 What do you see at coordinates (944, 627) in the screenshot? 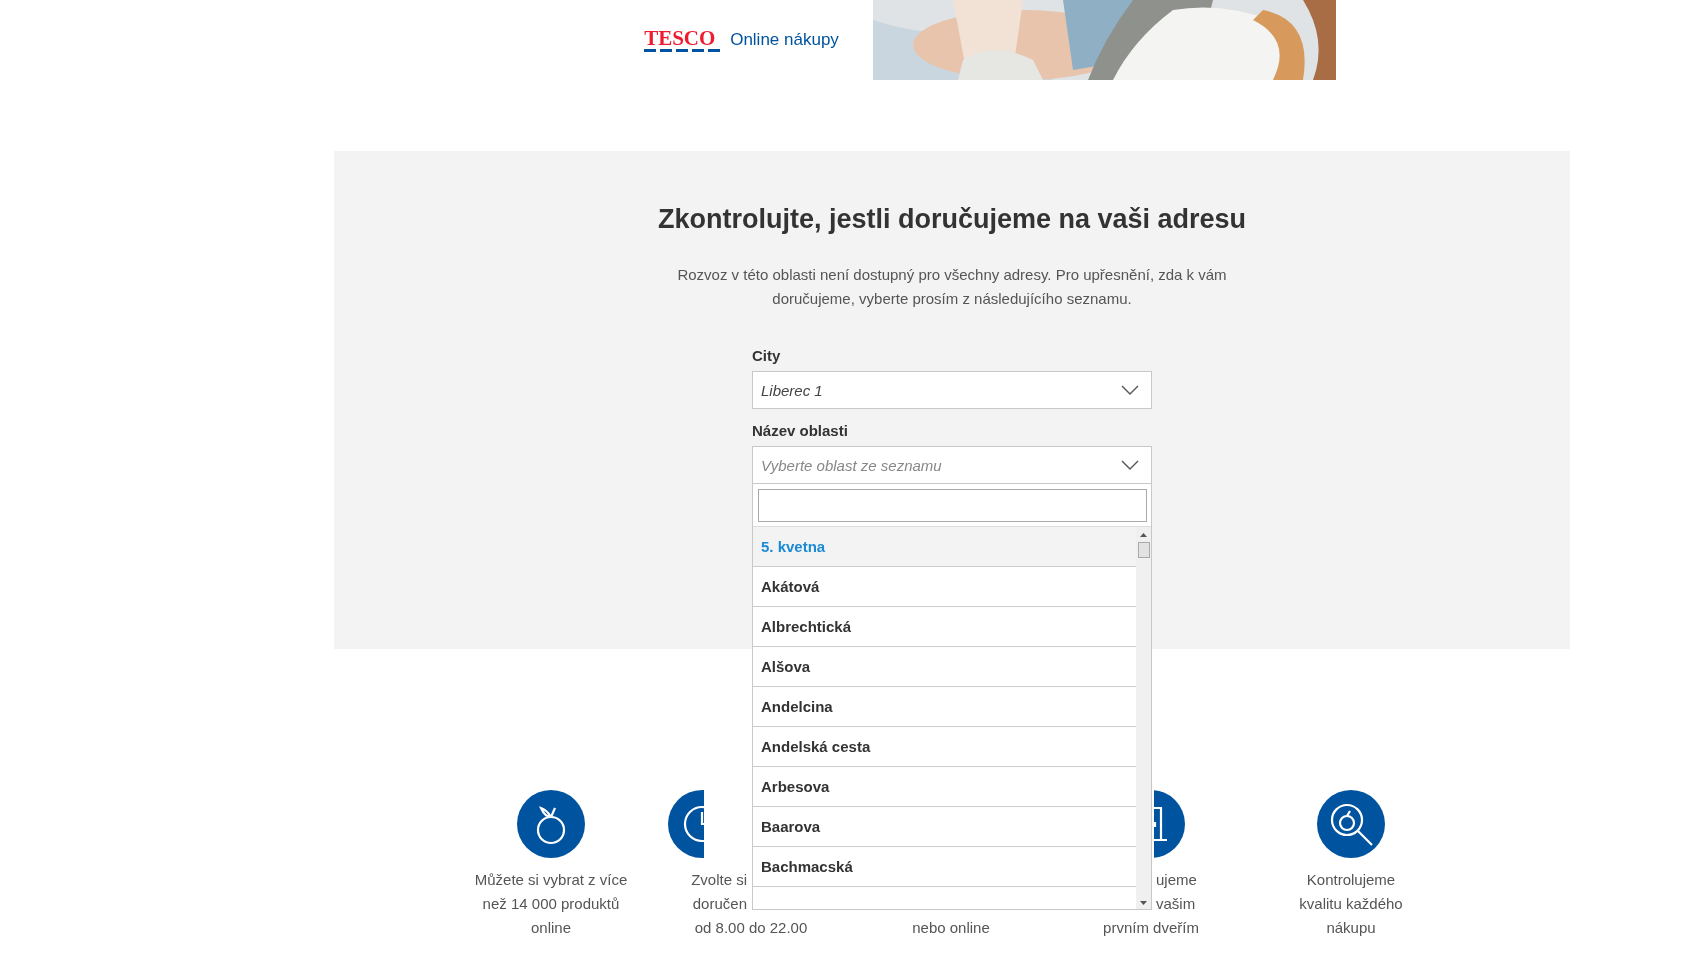
I see `dropdown-option: Albrechtická` at bounding box center [944, 627].